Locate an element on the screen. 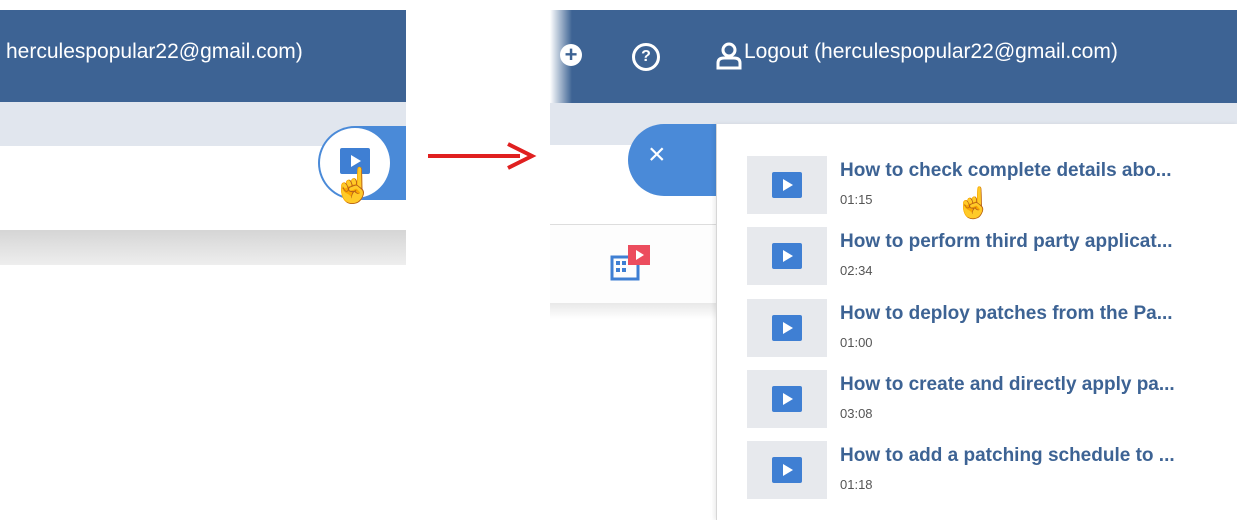  video-duration: 02:34 is located at coordinates (856, 270).